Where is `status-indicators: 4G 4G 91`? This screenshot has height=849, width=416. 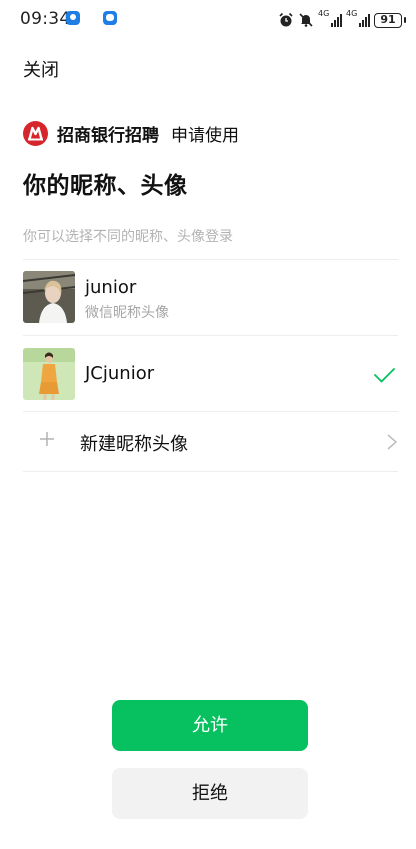 status-indicators: 4G 4G 91 is located at coordinates (342, 19).